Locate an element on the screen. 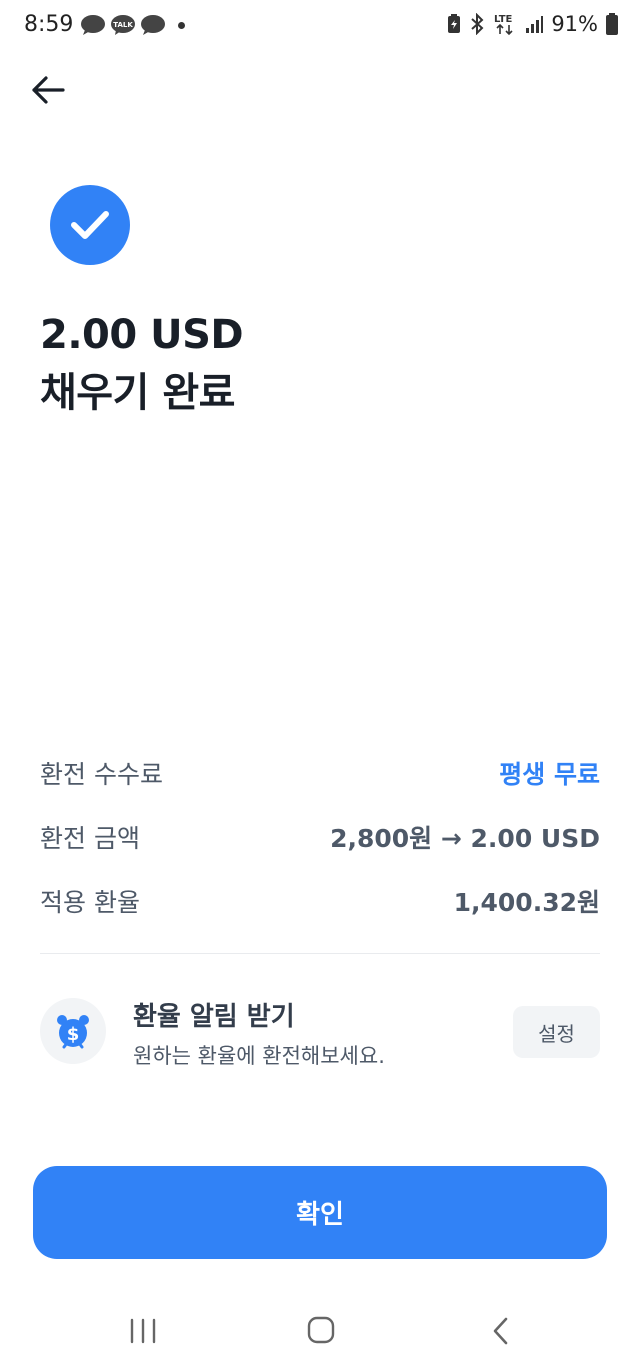  battery-saver-icon is located at coordinates (454, 23).